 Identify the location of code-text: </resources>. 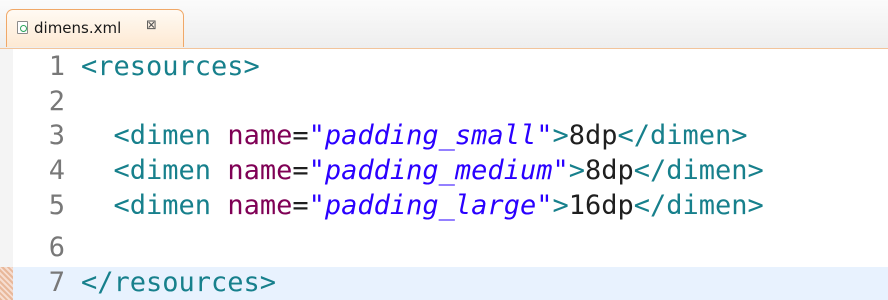
(178, 283).